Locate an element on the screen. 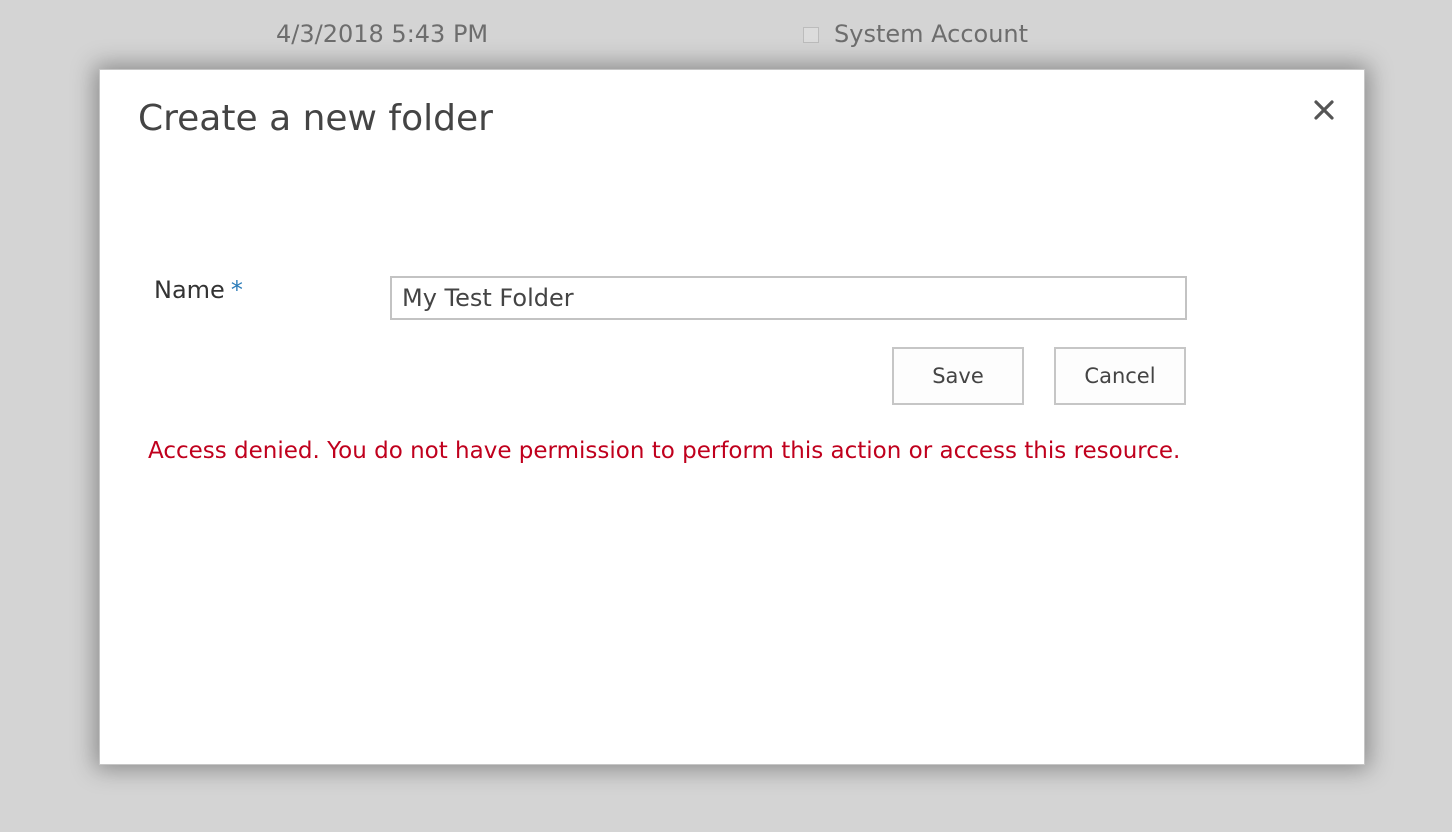 The width and height of the screenshot is (1452, 832). close-icon is located at coordinates (1324, 112).